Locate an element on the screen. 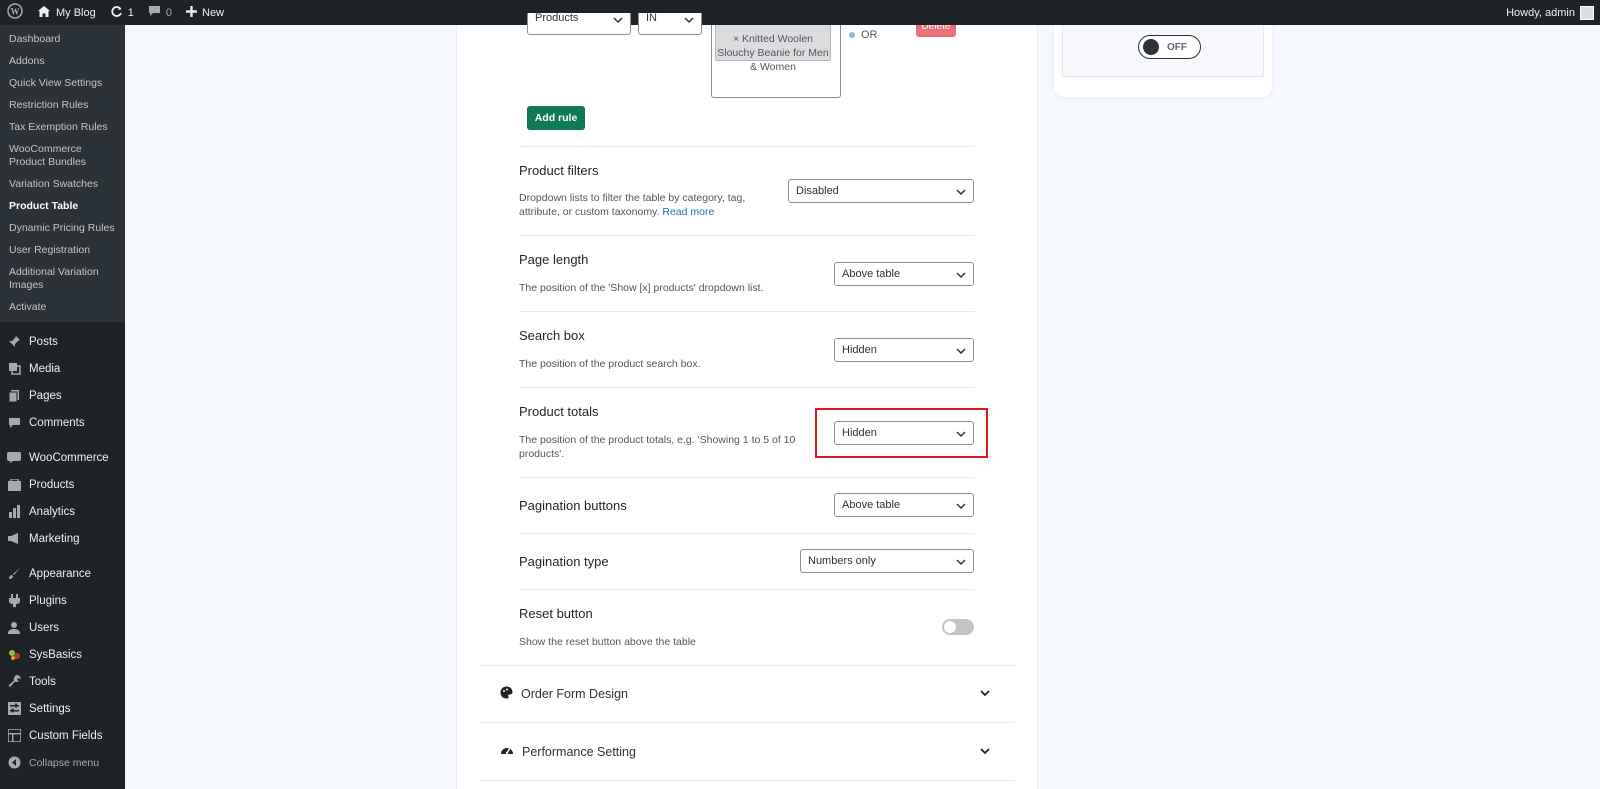 This screenshot has width=1600, height=789. menu-item-tools: Tools is located at coordinates (62, 681).